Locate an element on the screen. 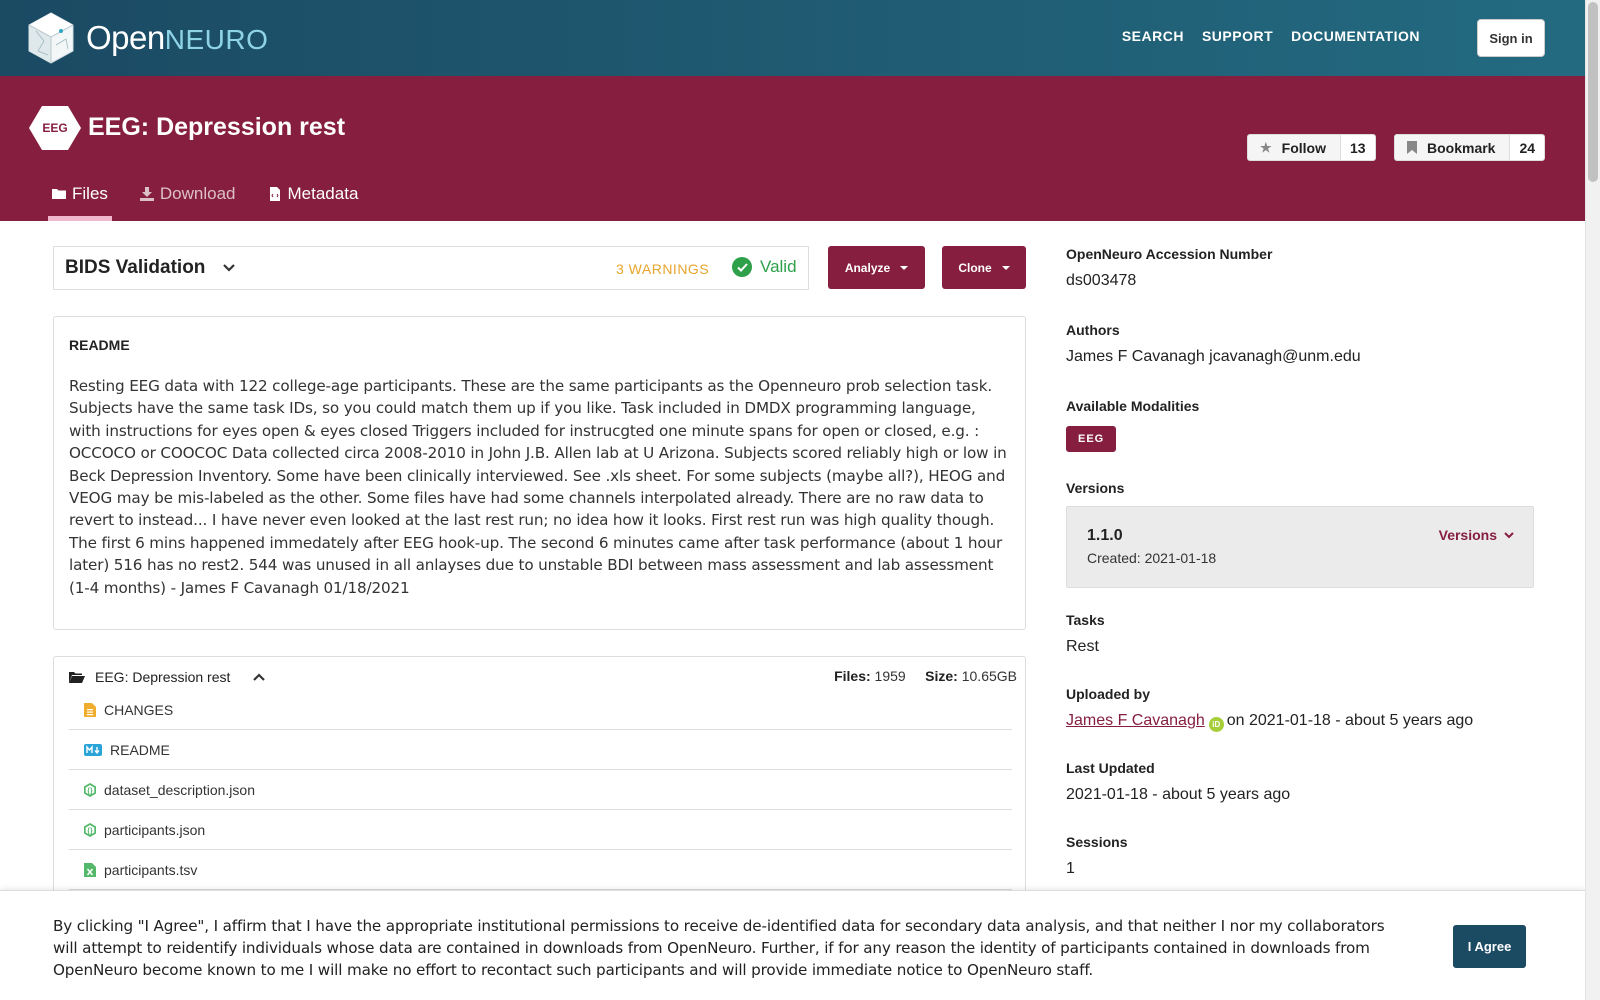 Image resolution: width=1600 pixels, height=1000 pixels. follow-label: Follow is located at coordinates (1303, 147).